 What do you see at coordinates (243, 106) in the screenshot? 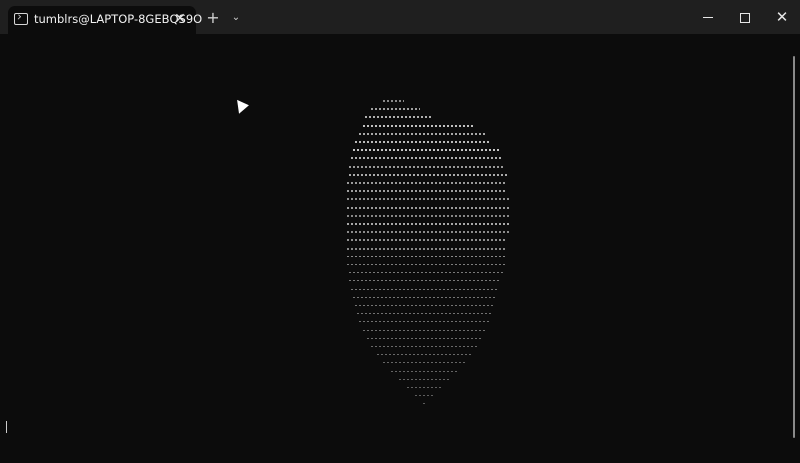
I see `mouse-cursor-icon` at bounding box center [243, 106].